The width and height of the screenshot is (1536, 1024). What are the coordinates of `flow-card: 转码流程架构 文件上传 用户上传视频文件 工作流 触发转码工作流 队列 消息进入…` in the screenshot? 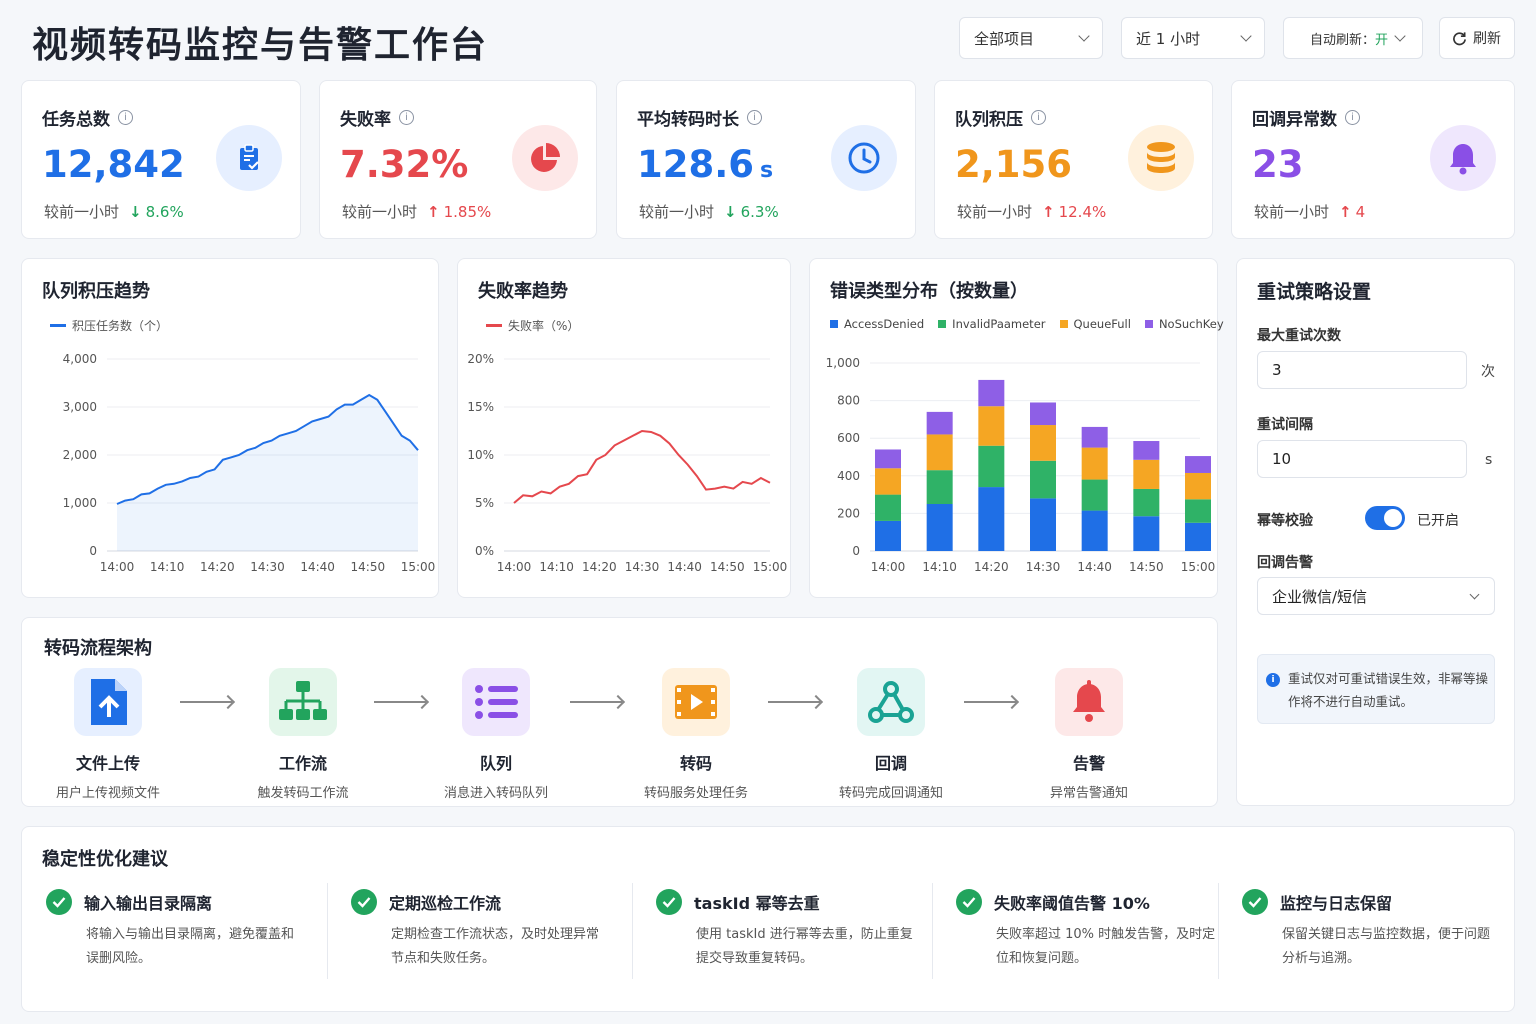 It's located at (619, 712).